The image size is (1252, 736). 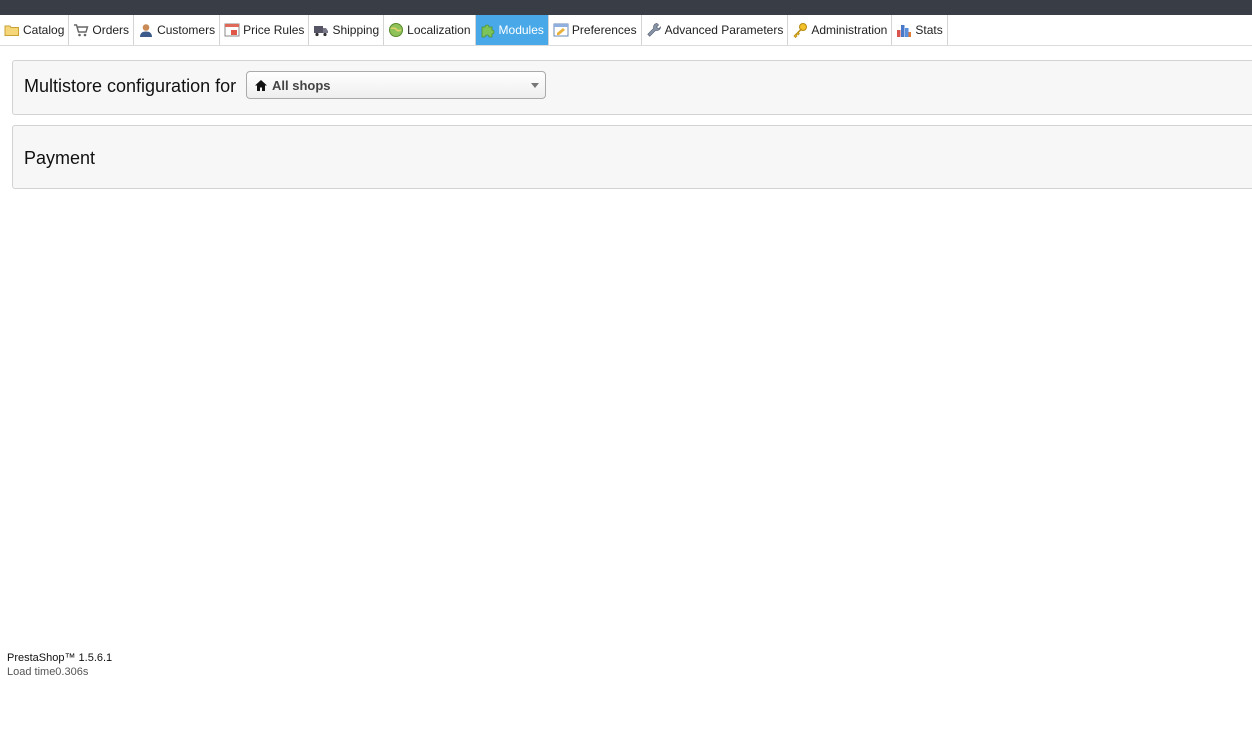 I want to click on tab-label: Shipping, so click(x=356, y=30).